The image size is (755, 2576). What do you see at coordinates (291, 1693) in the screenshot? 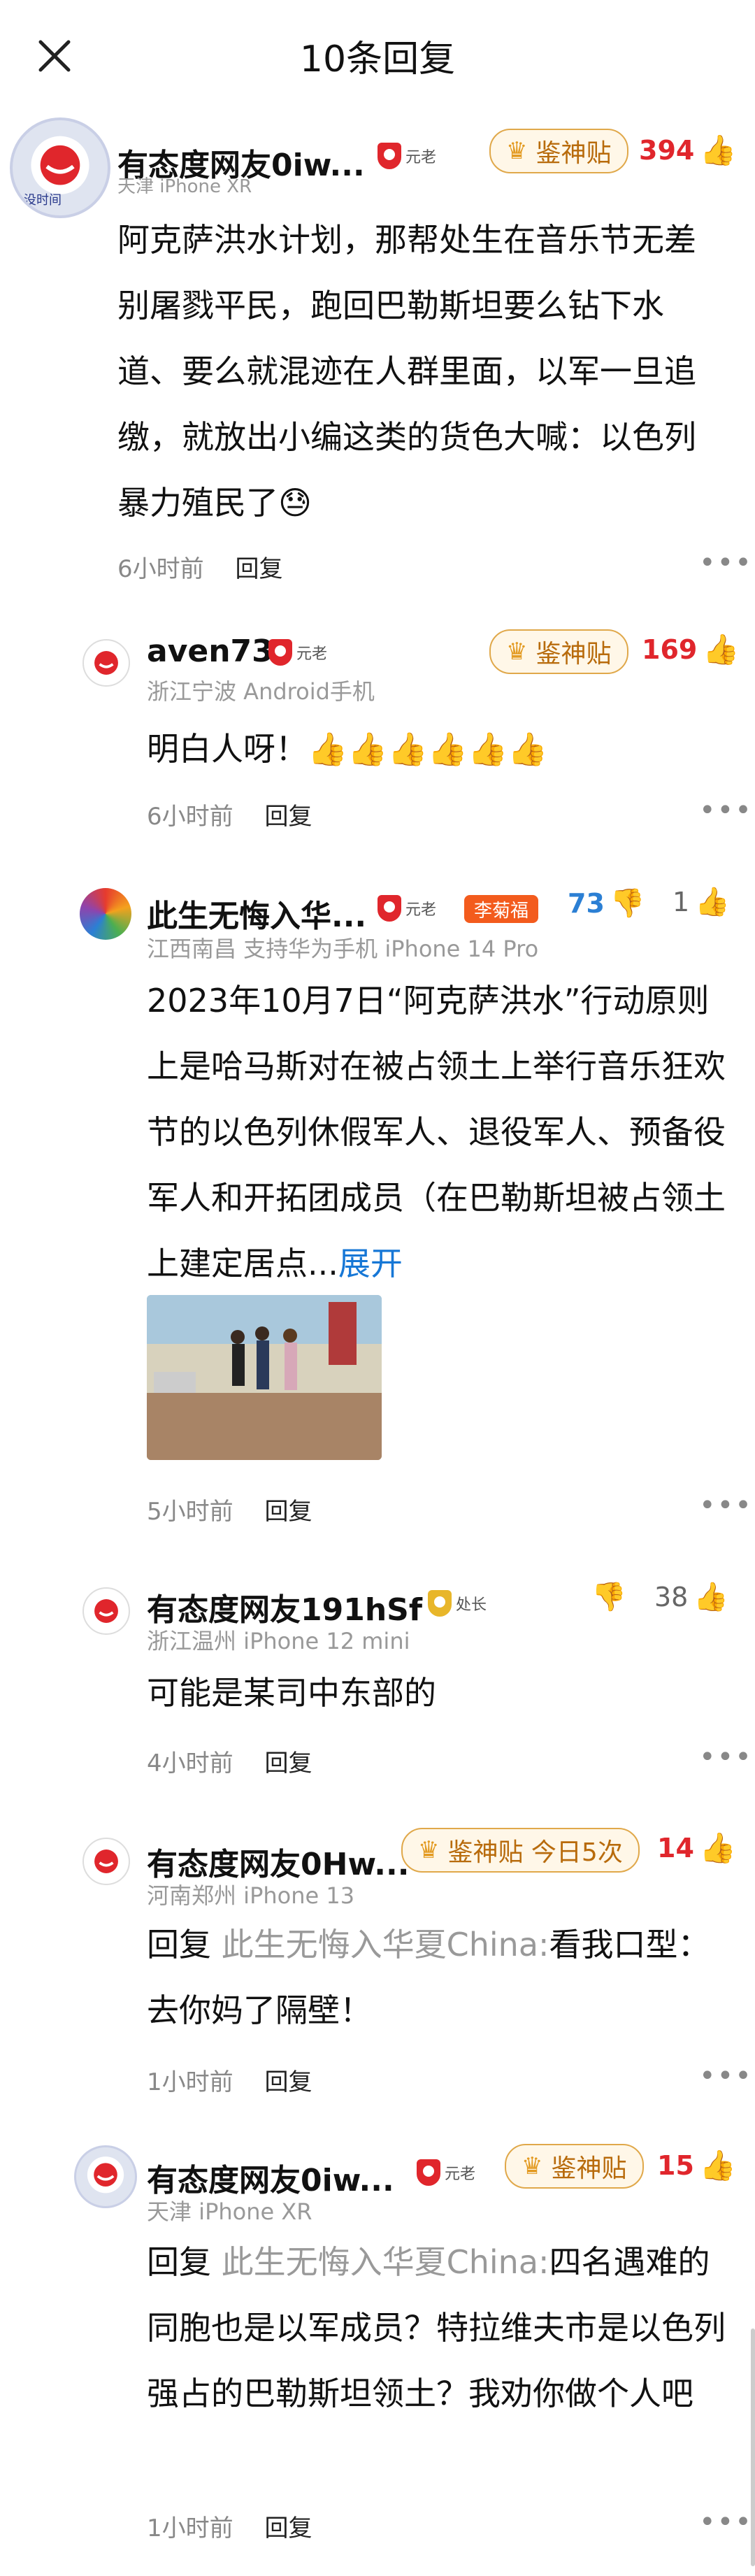
I see `comment-text: 可能是某司中东部的` at bounding box center [291, 1693].